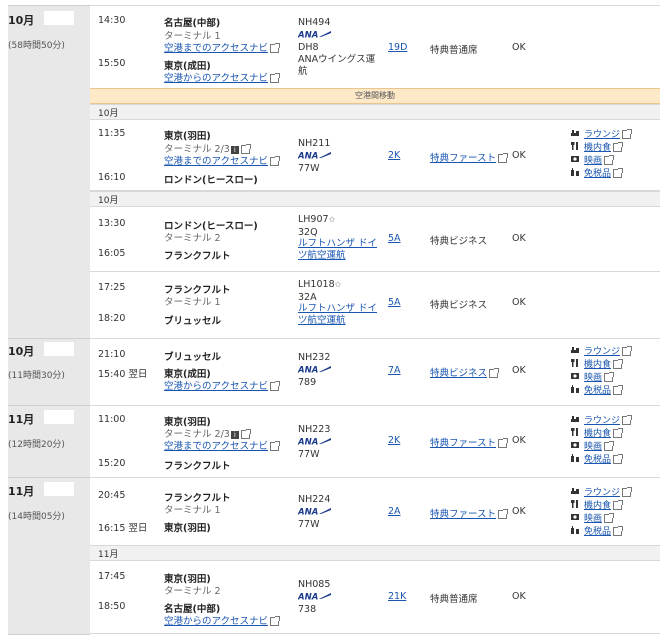 The width and height of the screenshot is (668, 639). I want to click on flight-number: NH223, so click(314, 429).